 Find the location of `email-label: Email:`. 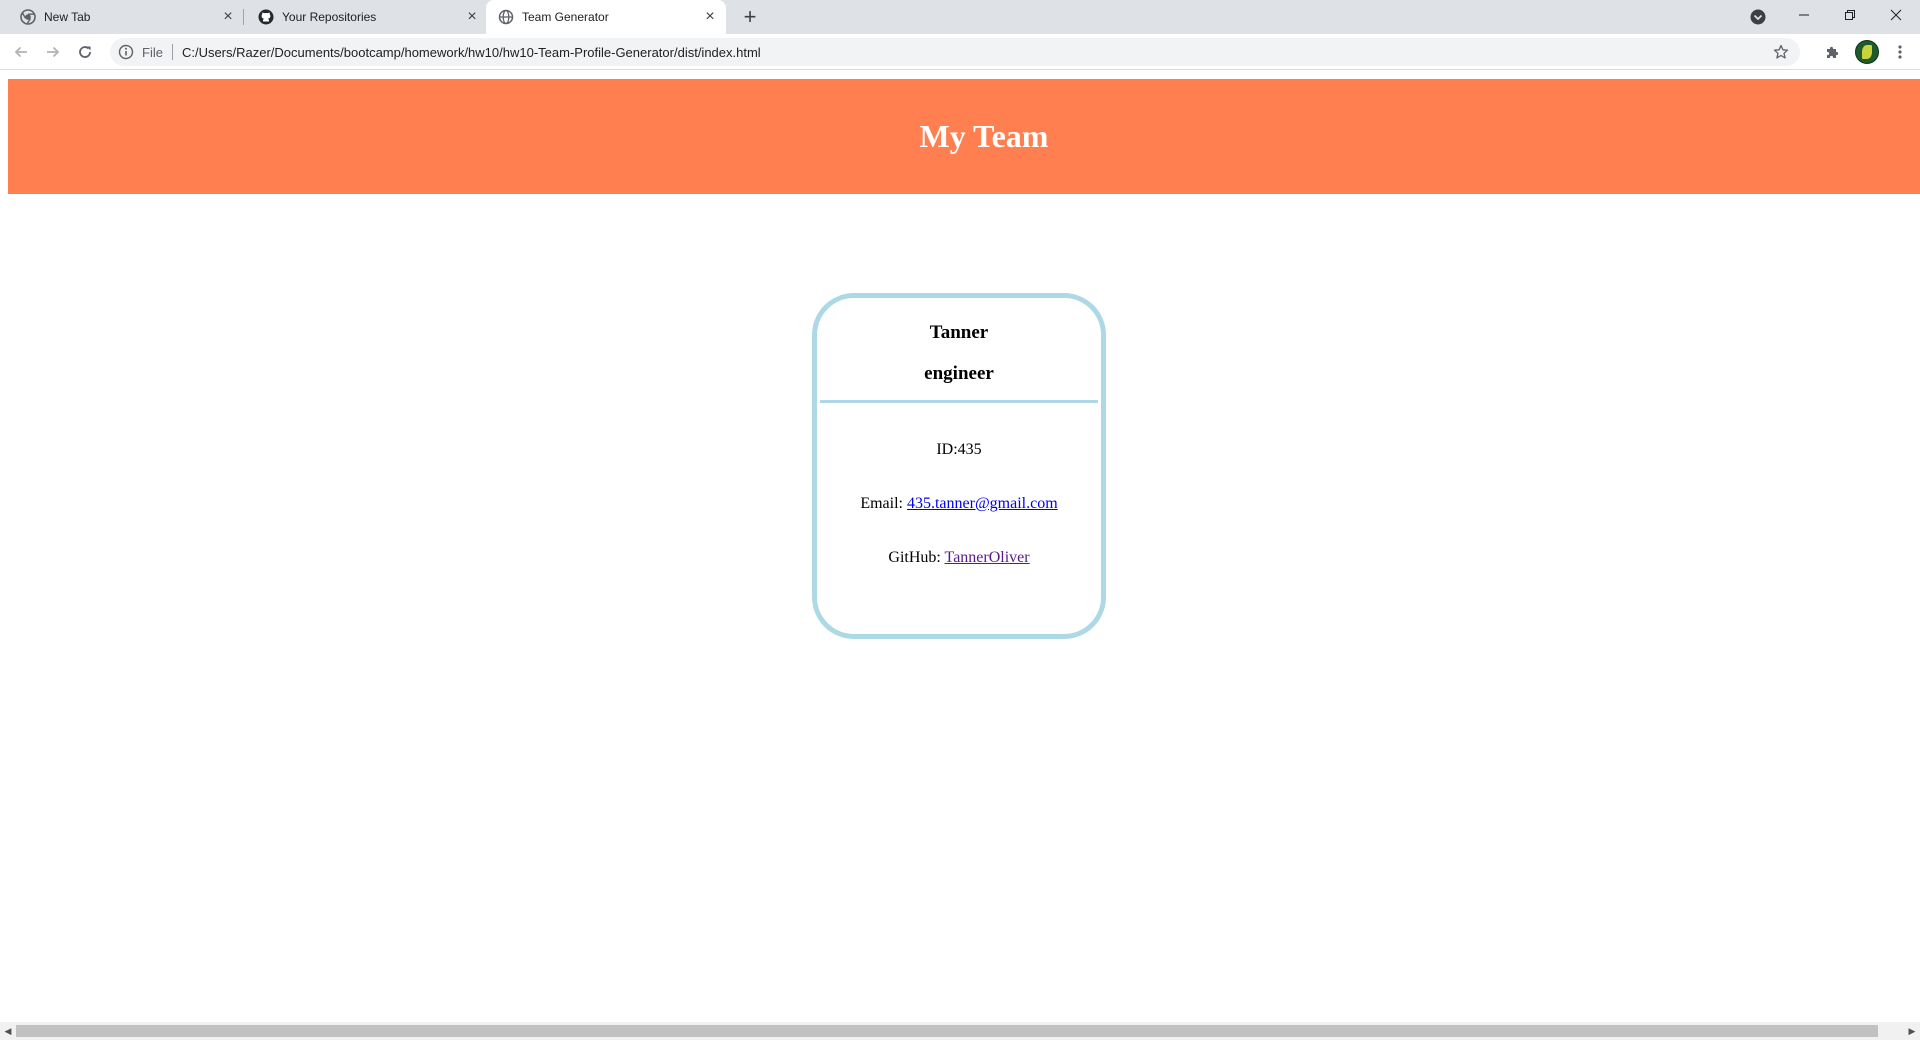

email-label: Email: is located at coordinates (883, 503).